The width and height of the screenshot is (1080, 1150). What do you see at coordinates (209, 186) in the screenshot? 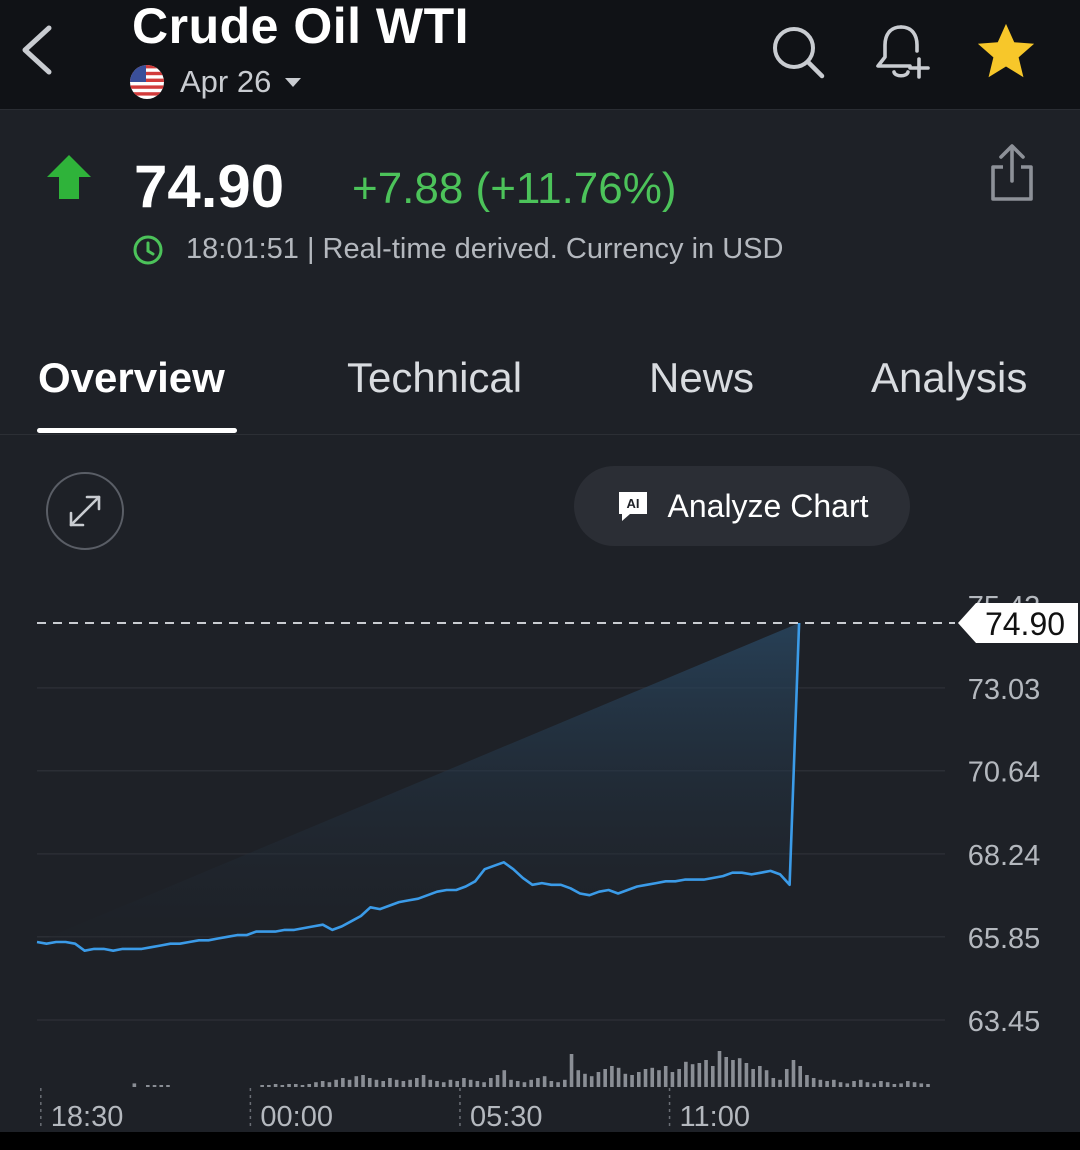
I see `last-price: 74.90` at bounding box center [209, 186].